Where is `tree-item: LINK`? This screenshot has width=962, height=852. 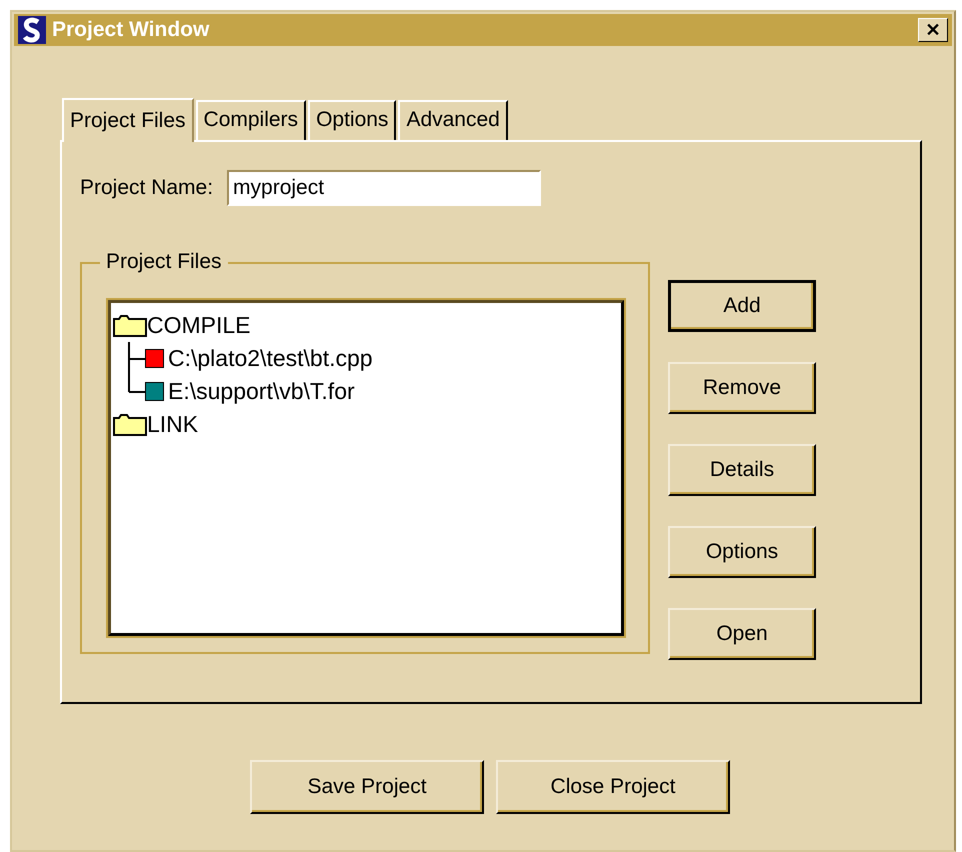
tree-item: LINK is located at coordinates (172, 424).